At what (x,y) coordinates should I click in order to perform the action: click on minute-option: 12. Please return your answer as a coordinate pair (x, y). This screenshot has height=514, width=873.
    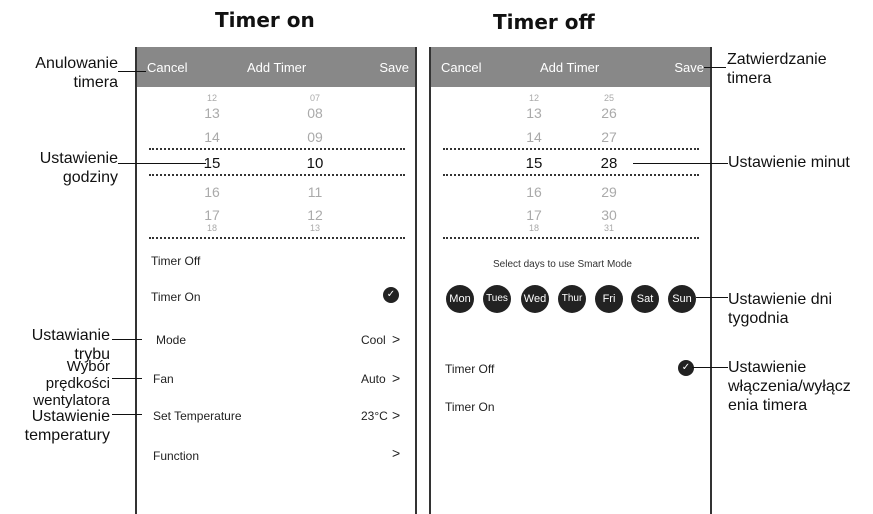
    Looking at the image, I should click on (315, 215).